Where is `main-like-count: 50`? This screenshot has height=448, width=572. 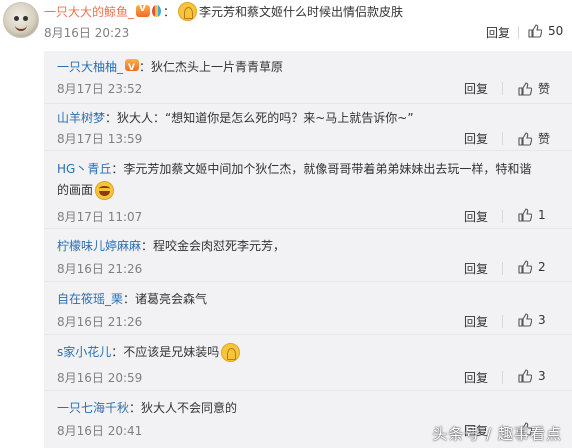 main-like-count: 50 is located at coordinates (556, 31).